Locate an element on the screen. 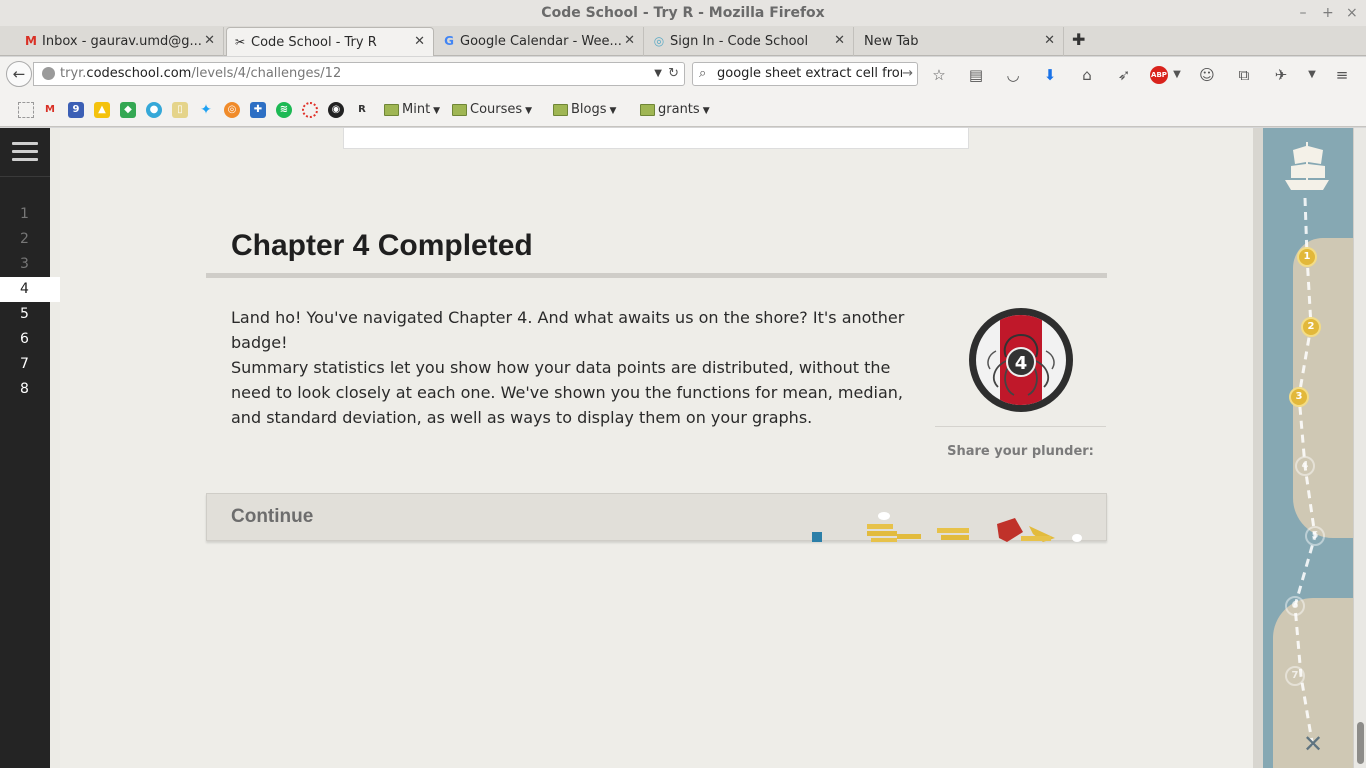 The width and height of the screenshot is (1366, 768). extension-icon: ⧉ is located at coordinates (1244, 75).